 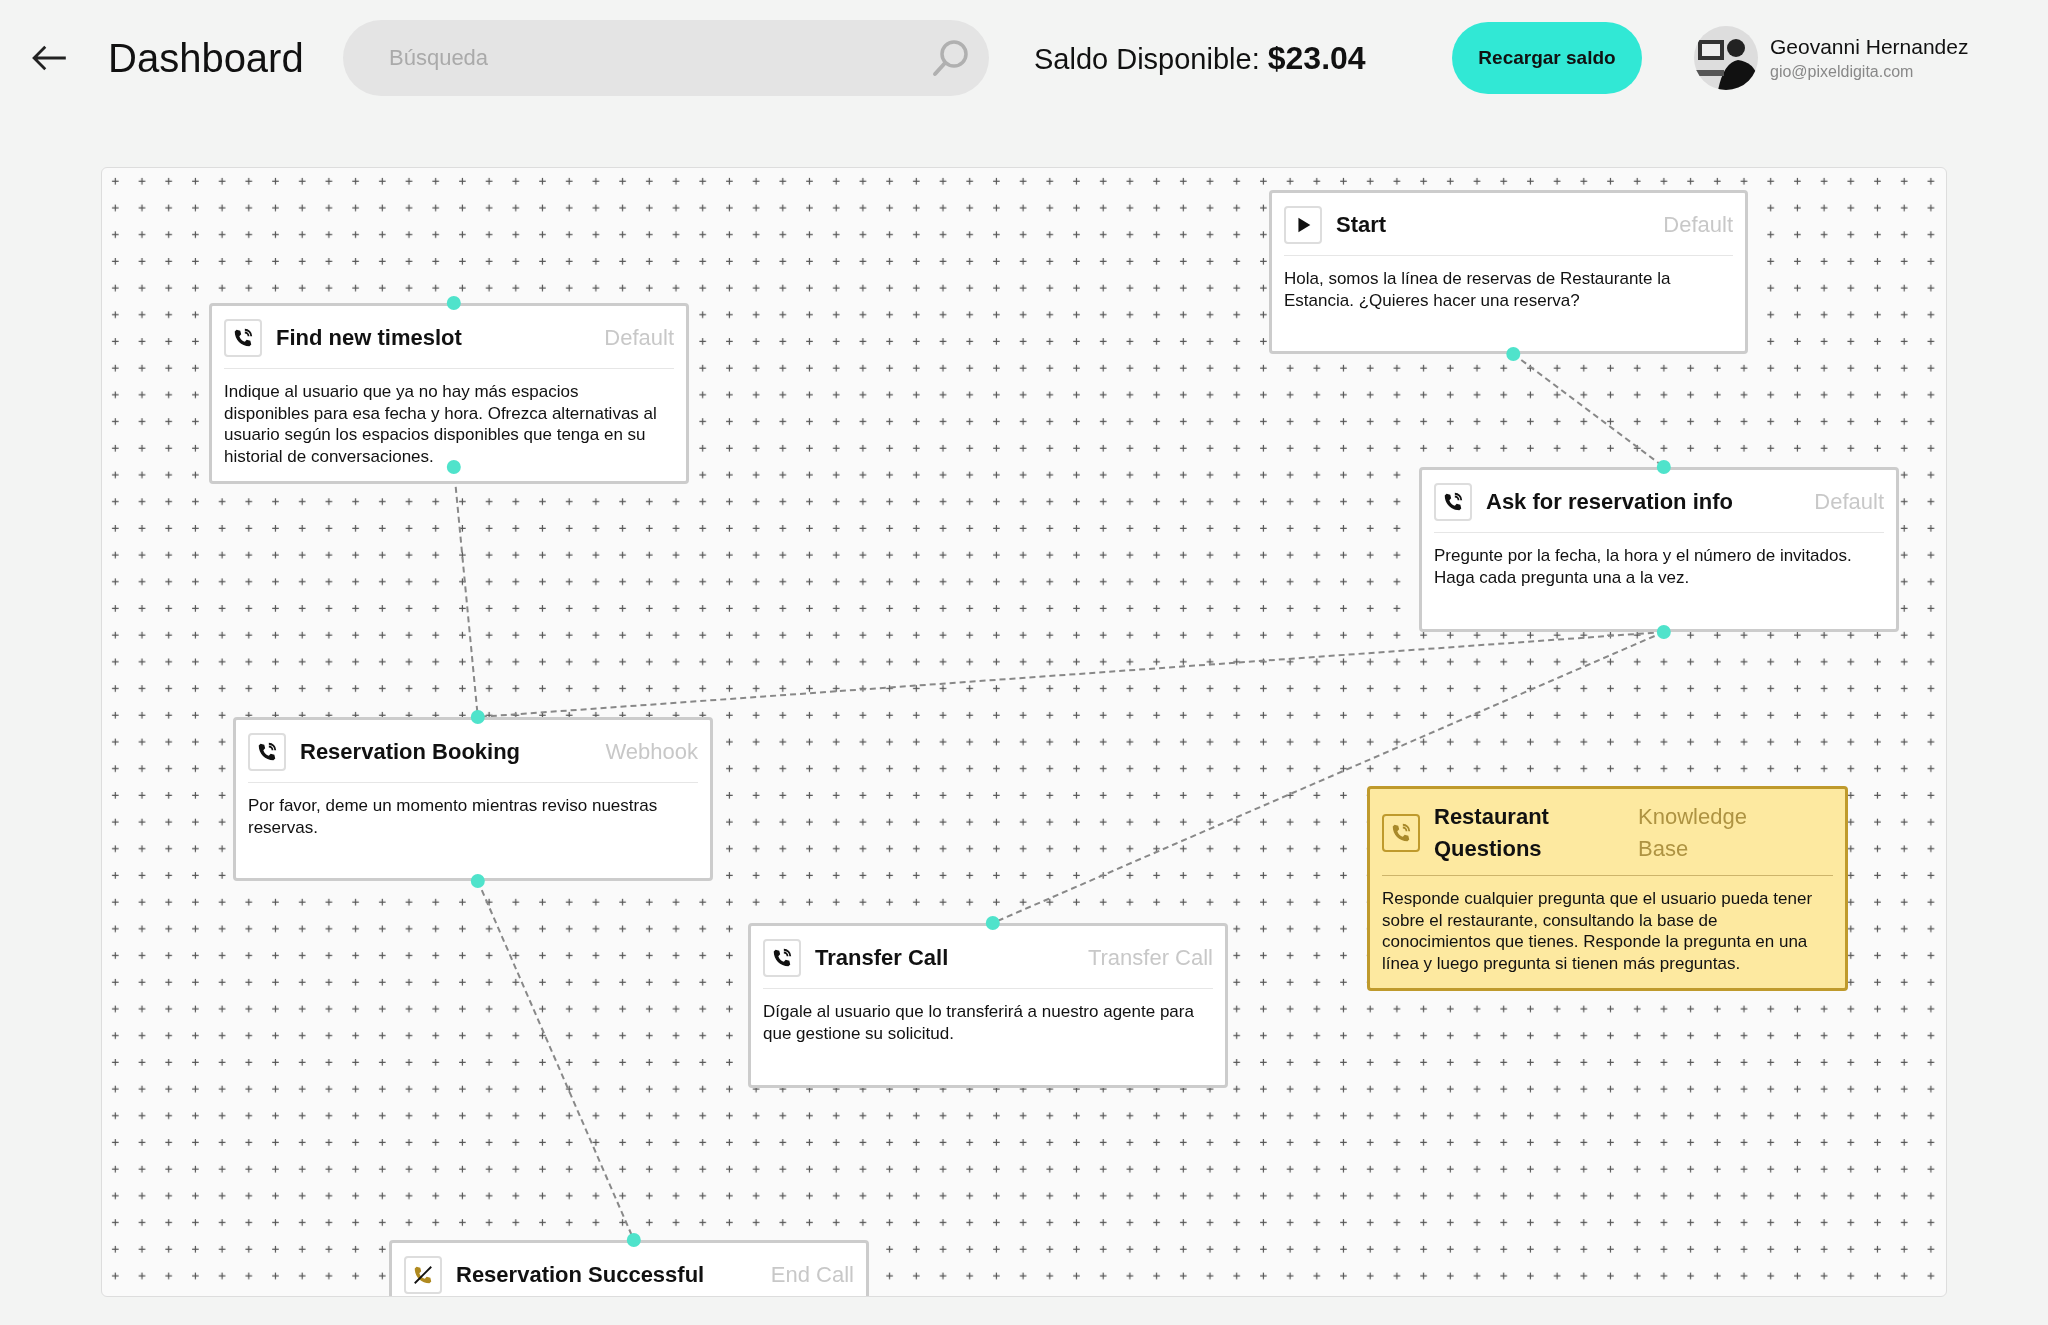 What do you see at coordinates (453, 816) in the screenshot?
I see `node-prompt-text: Por favor, deme un momento mientras reviso nuestras reservas.` at bounding box center [453, 816].